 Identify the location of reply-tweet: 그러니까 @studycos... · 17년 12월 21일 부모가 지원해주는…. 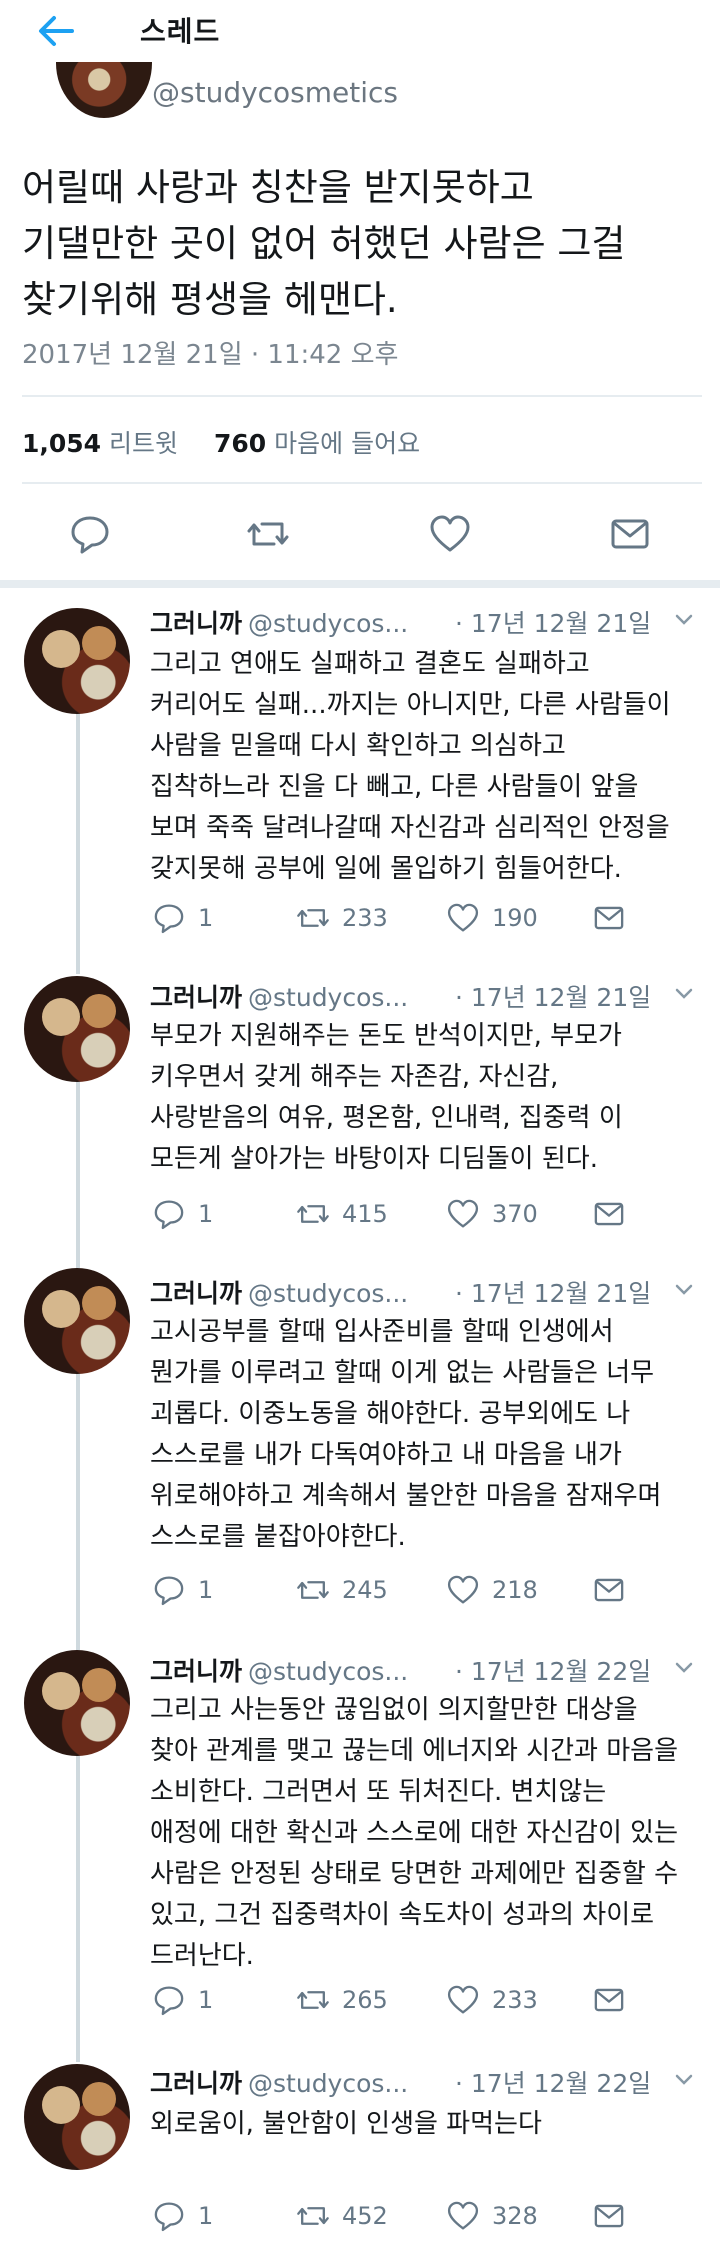
(360, 1106).